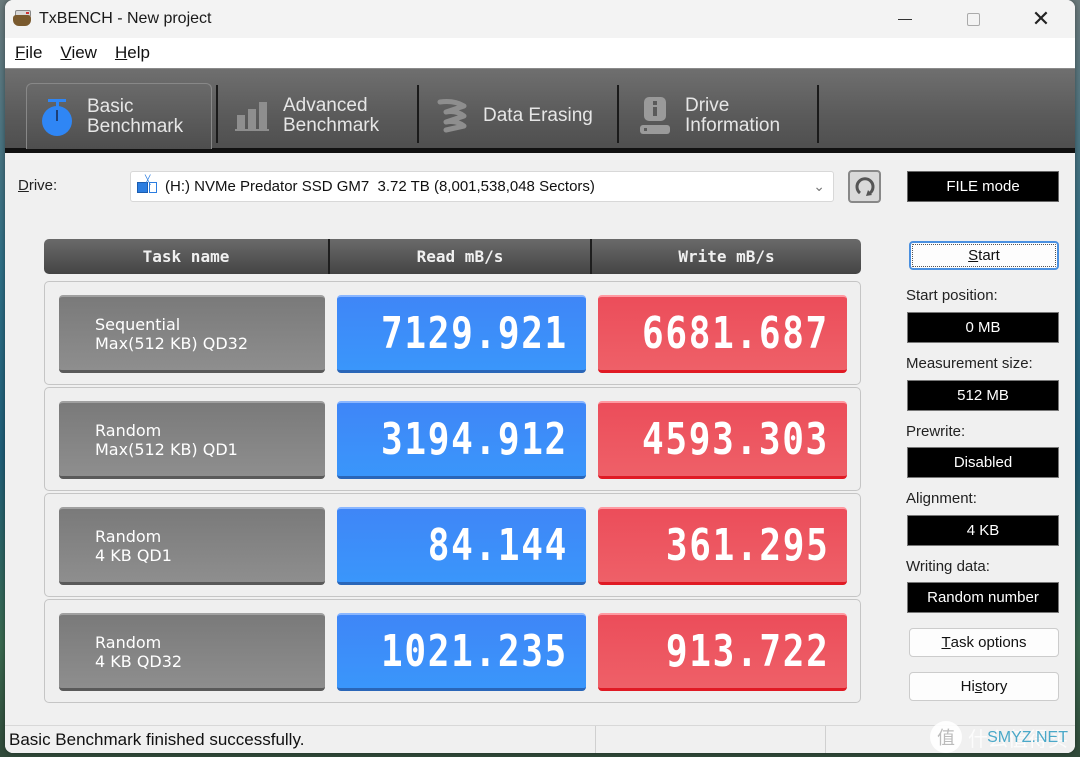  I want to click on task-name-cell: Random 4 KB QD1, so click(192, 546).